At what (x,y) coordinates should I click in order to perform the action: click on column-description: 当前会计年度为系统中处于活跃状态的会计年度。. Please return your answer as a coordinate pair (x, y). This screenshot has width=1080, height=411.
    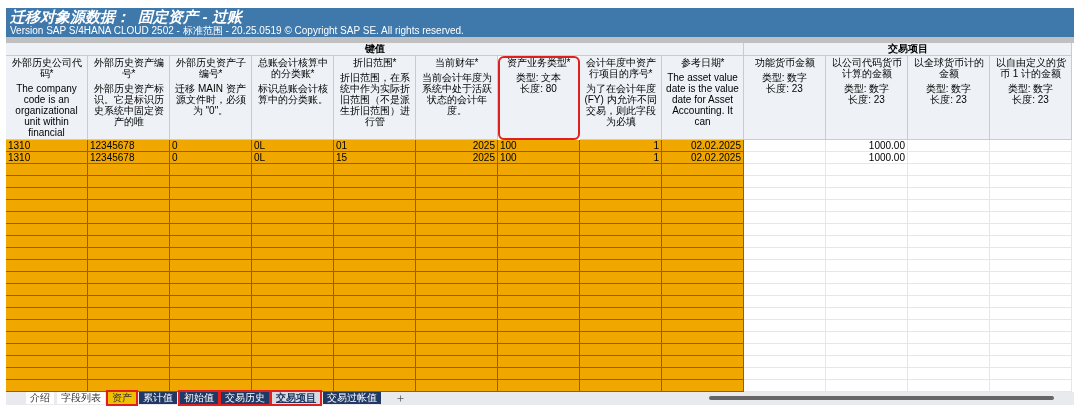
    Looking at the image, I should click on (456, 93).